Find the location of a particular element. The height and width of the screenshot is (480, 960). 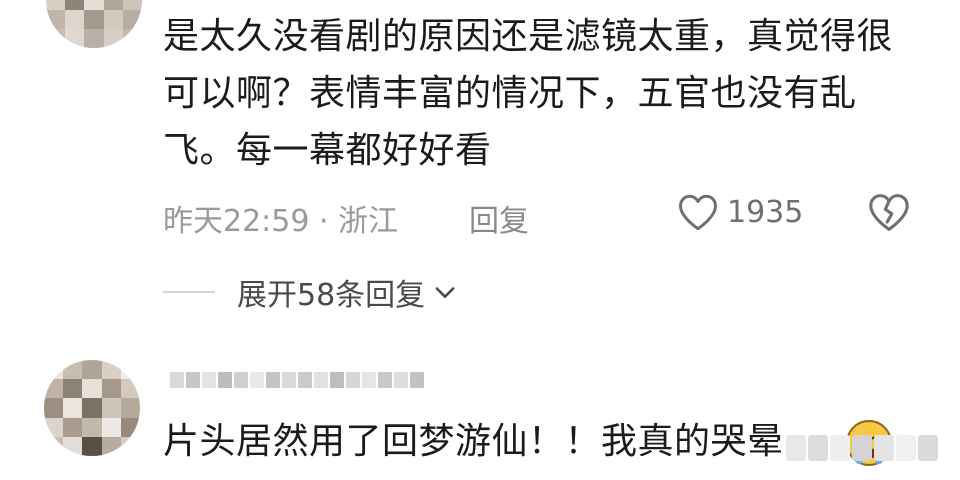

like-count: 1935 is located at coordinates (765, 212).